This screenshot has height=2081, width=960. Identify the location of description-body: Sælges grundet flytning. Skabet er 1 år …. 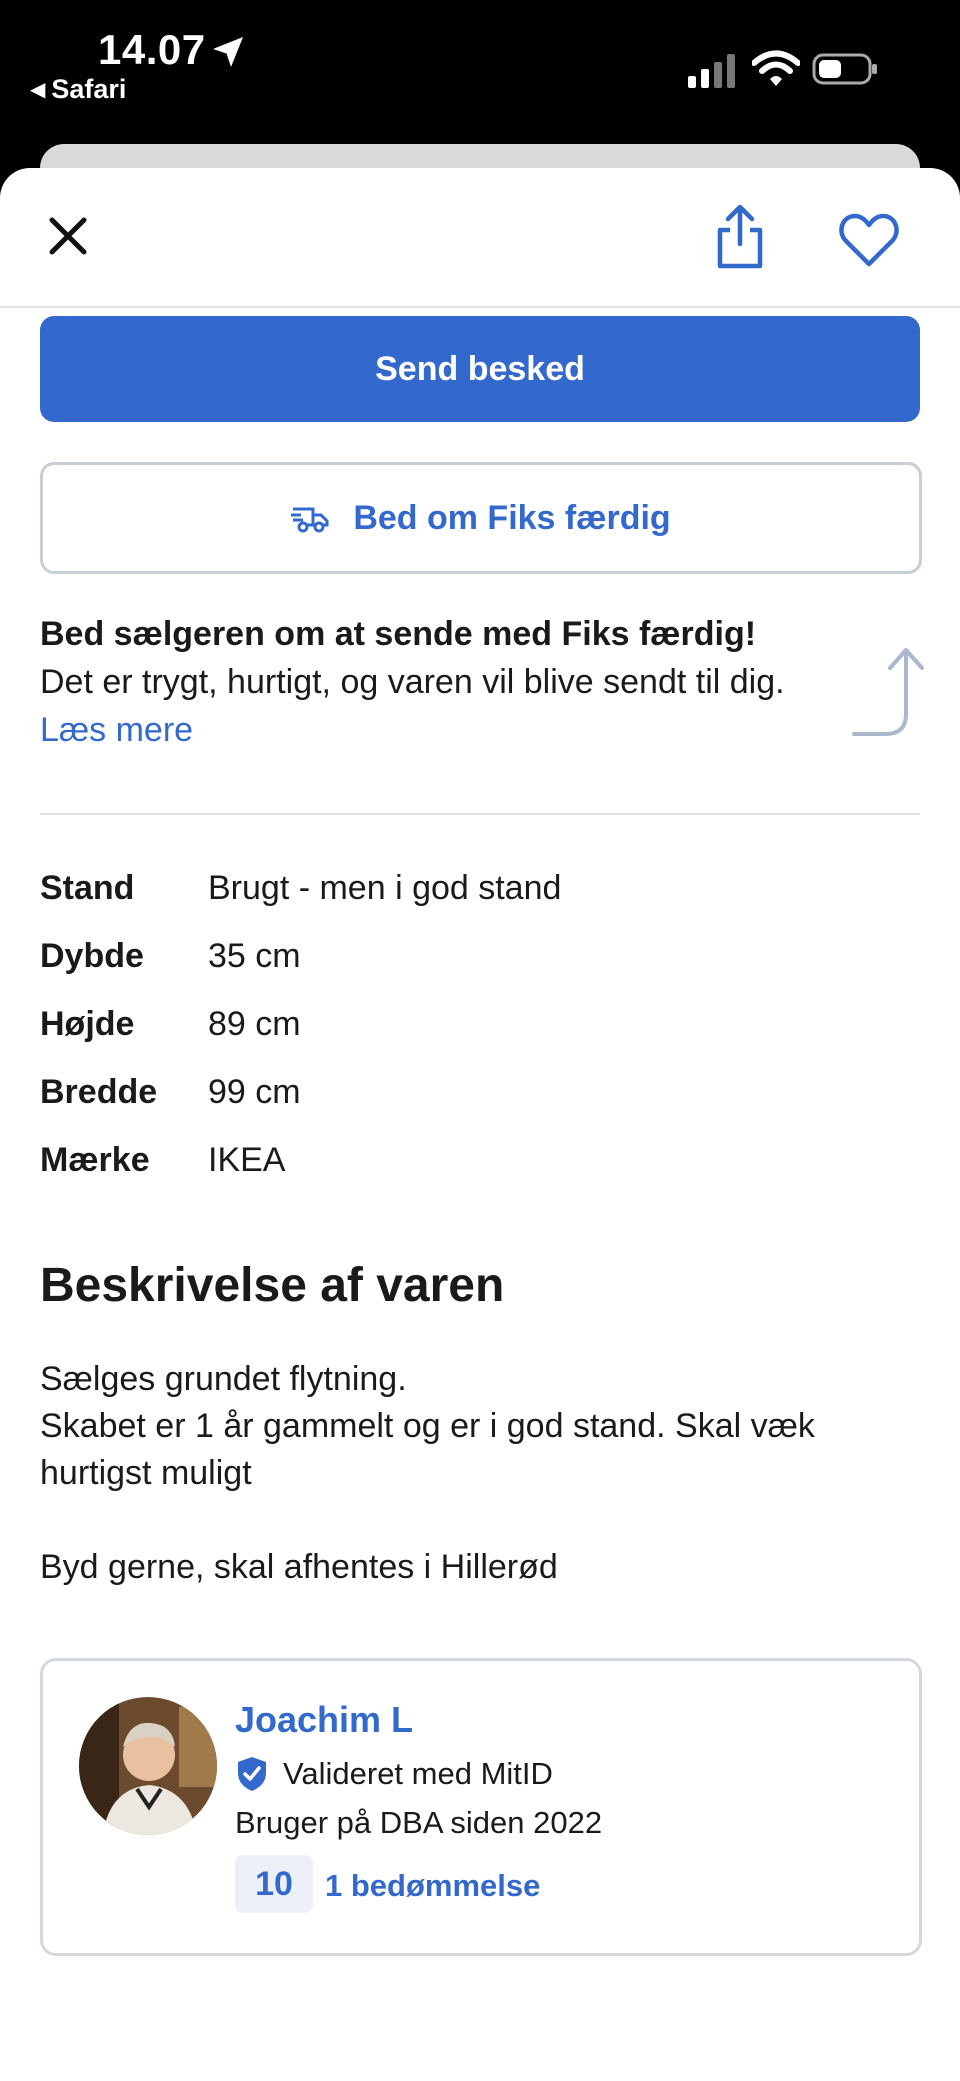
(480, 1473).